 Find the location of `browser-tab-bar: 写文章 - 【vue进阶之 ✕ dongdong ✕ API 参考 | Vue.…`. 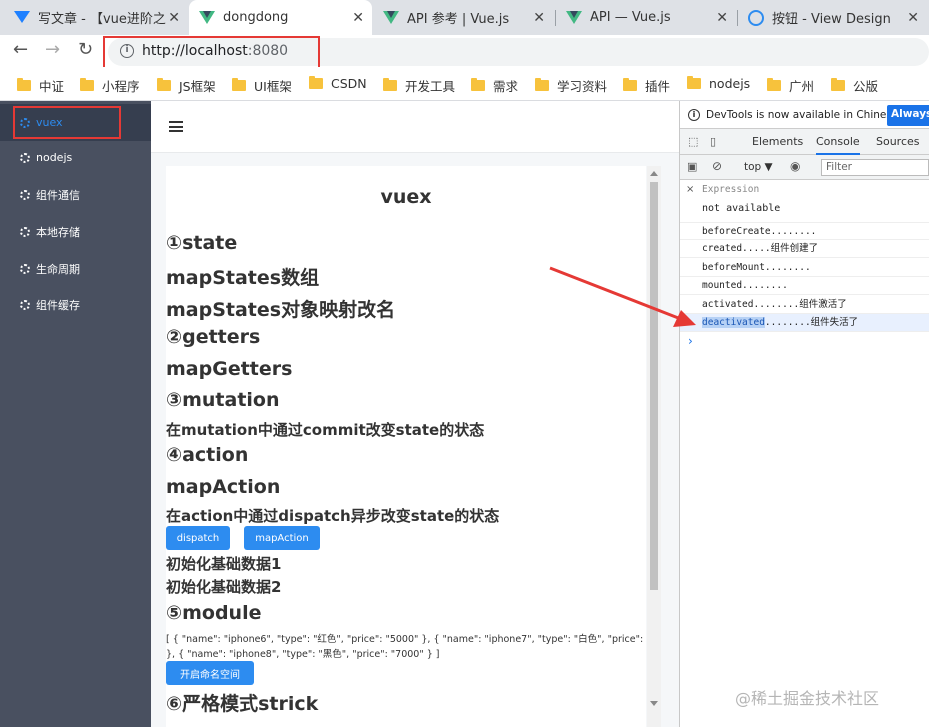

browser-tab-bar: 写文章 - 【vue进阶之 ✕ dongdong ✕ API 参考 | Vue.… is located at coordinates (464, 17).